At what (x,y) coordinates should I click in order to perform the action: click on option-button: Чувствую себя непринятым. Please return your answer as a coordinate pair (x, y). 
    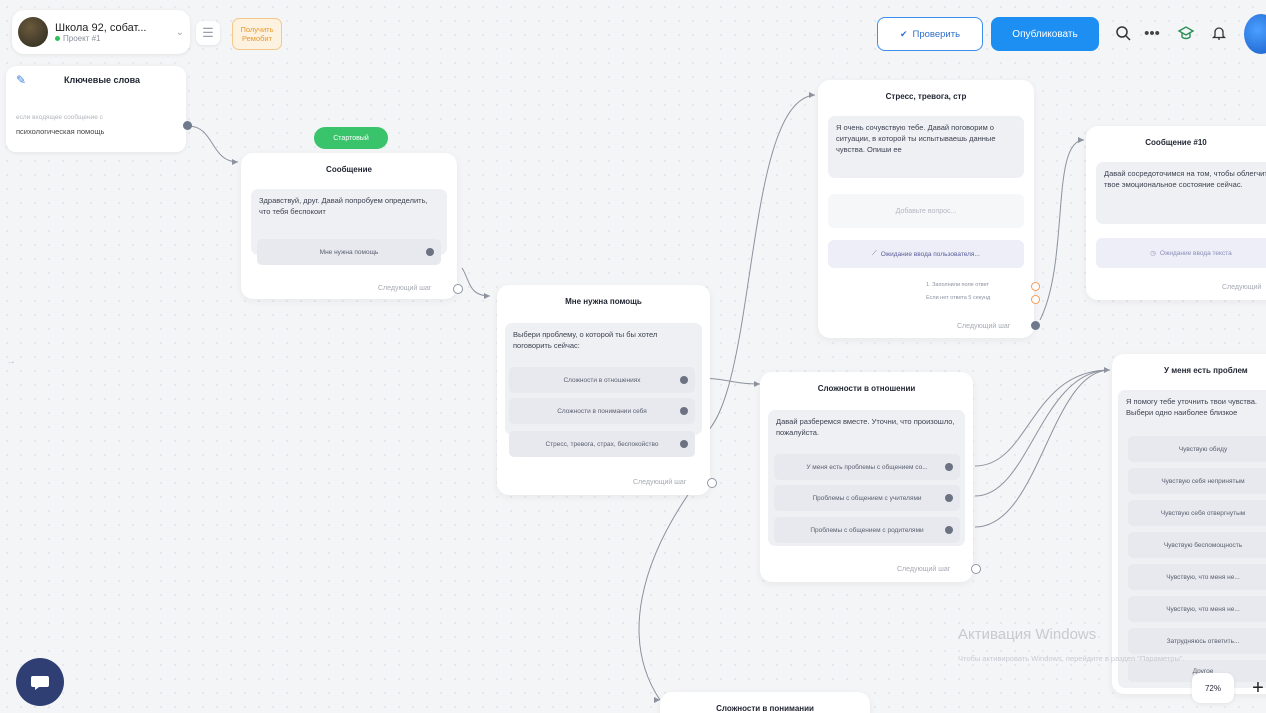
    Looking at the image, I should click on (1197, 481).